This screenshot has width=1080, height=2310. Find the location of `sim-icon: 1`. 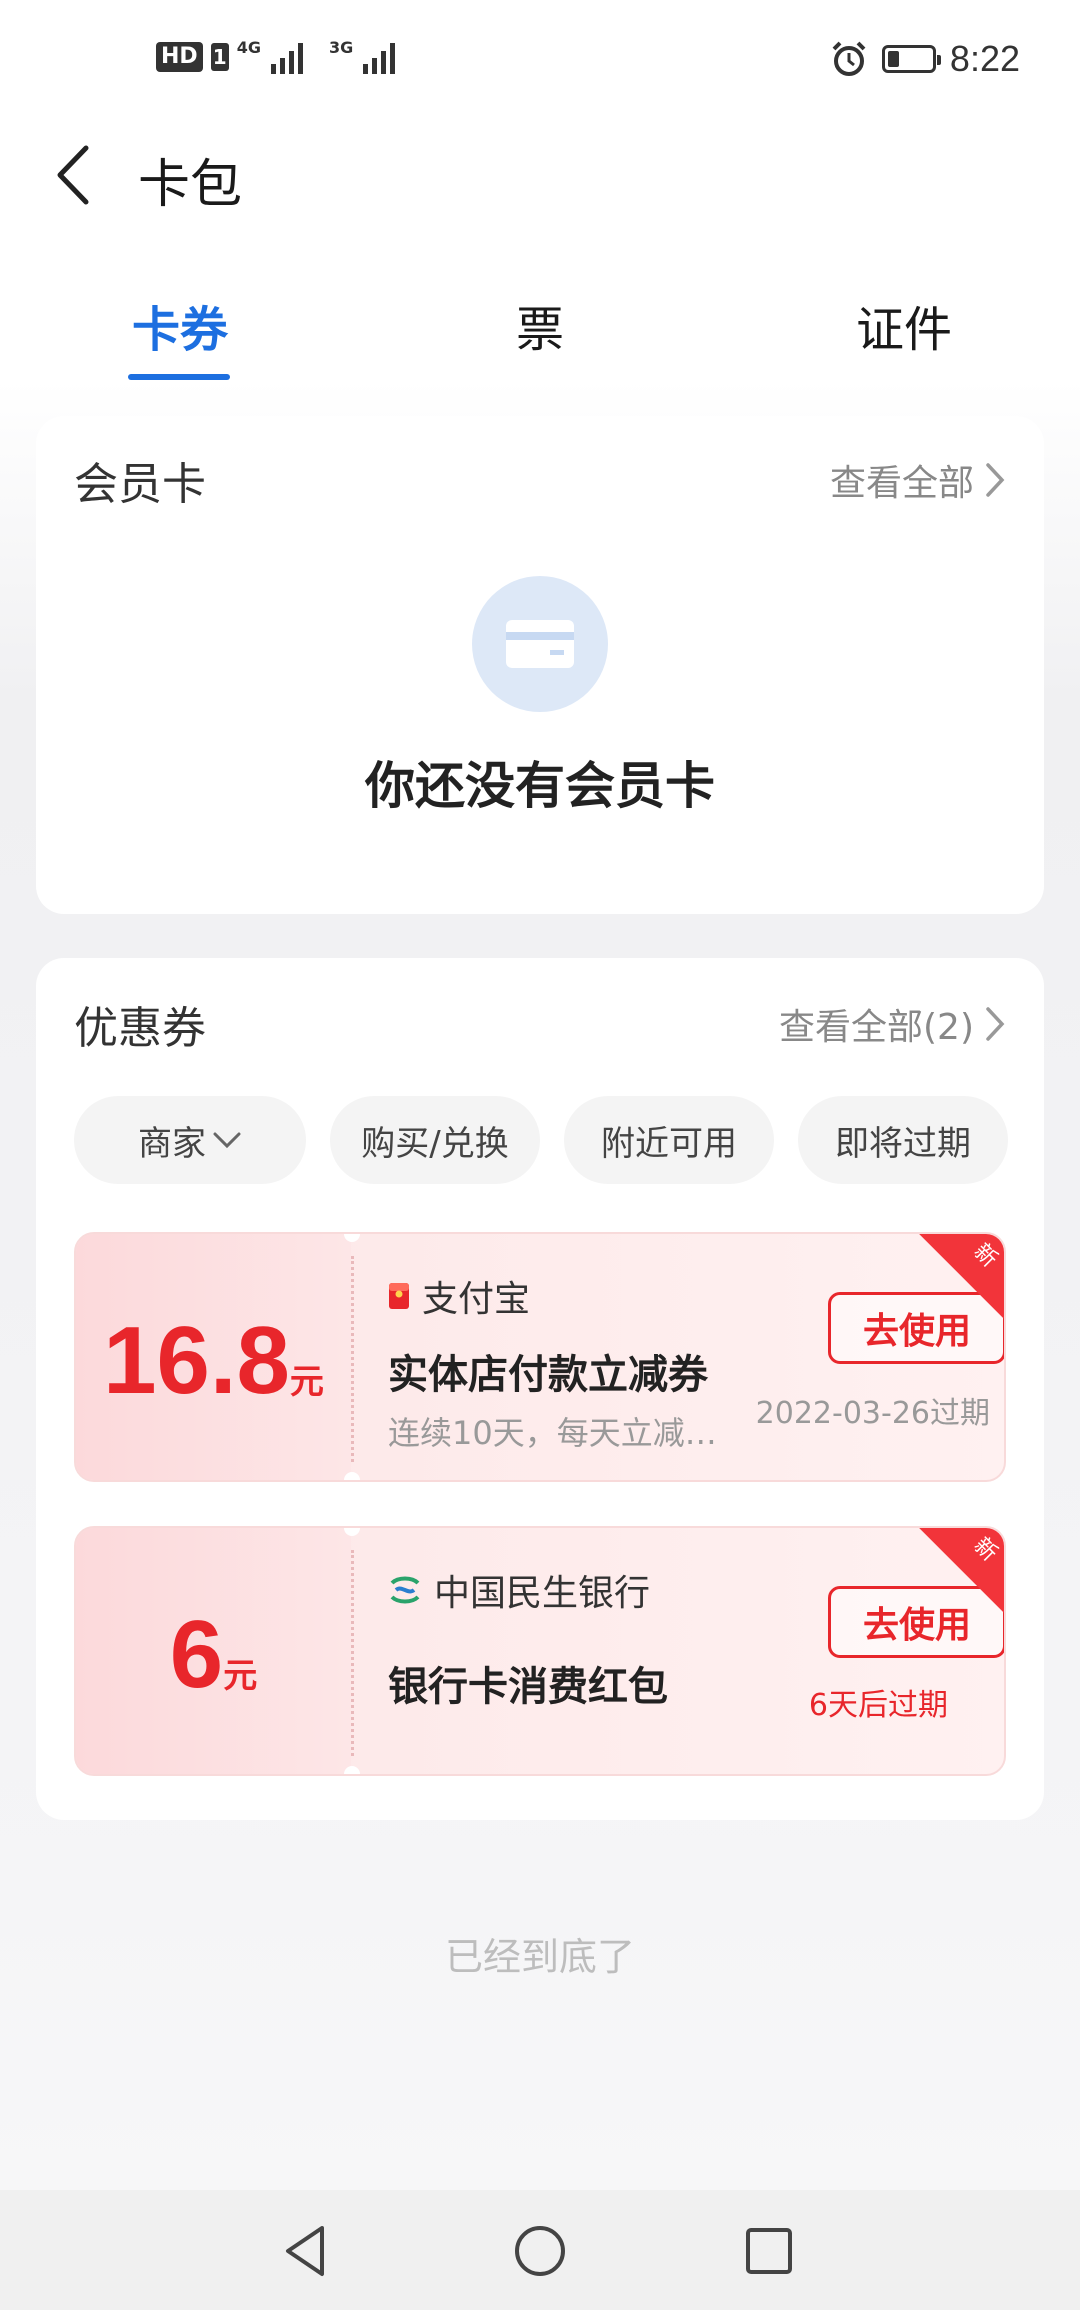

sim-icon: 1 is located at coordinates (219, 57).